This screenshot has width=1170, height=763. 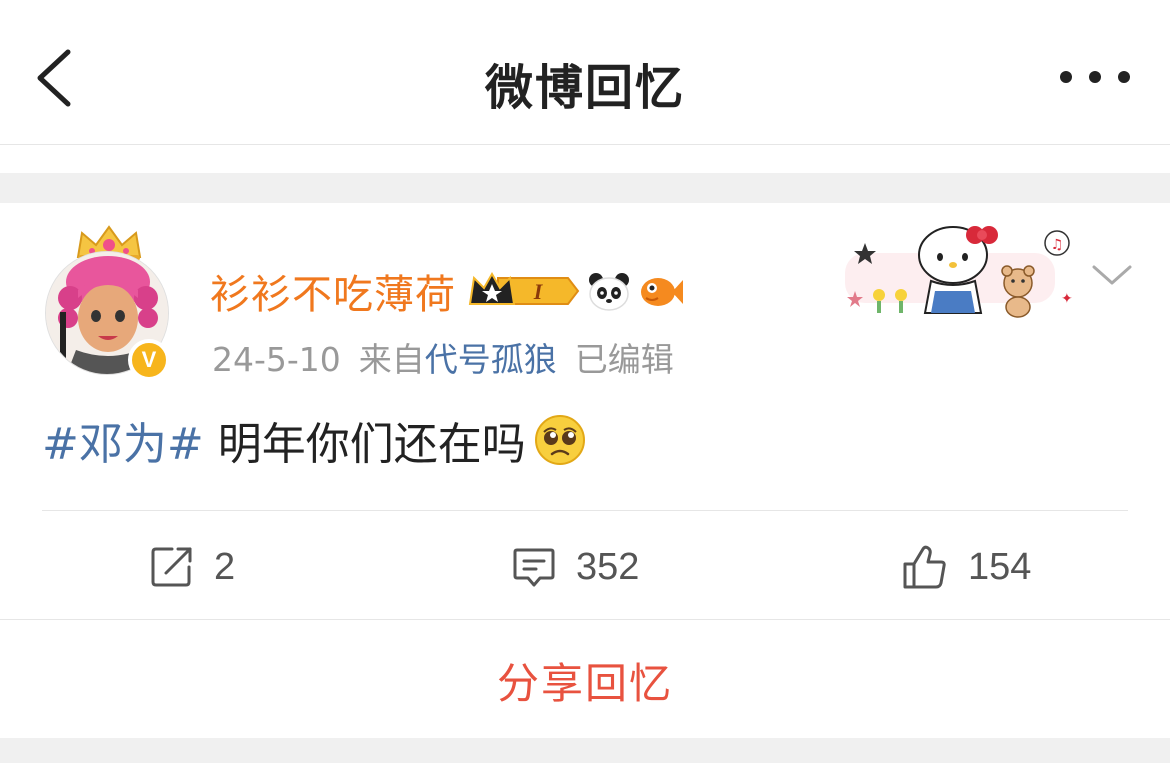 I want to click on comment-count: 352, so click(x=608, y=566).